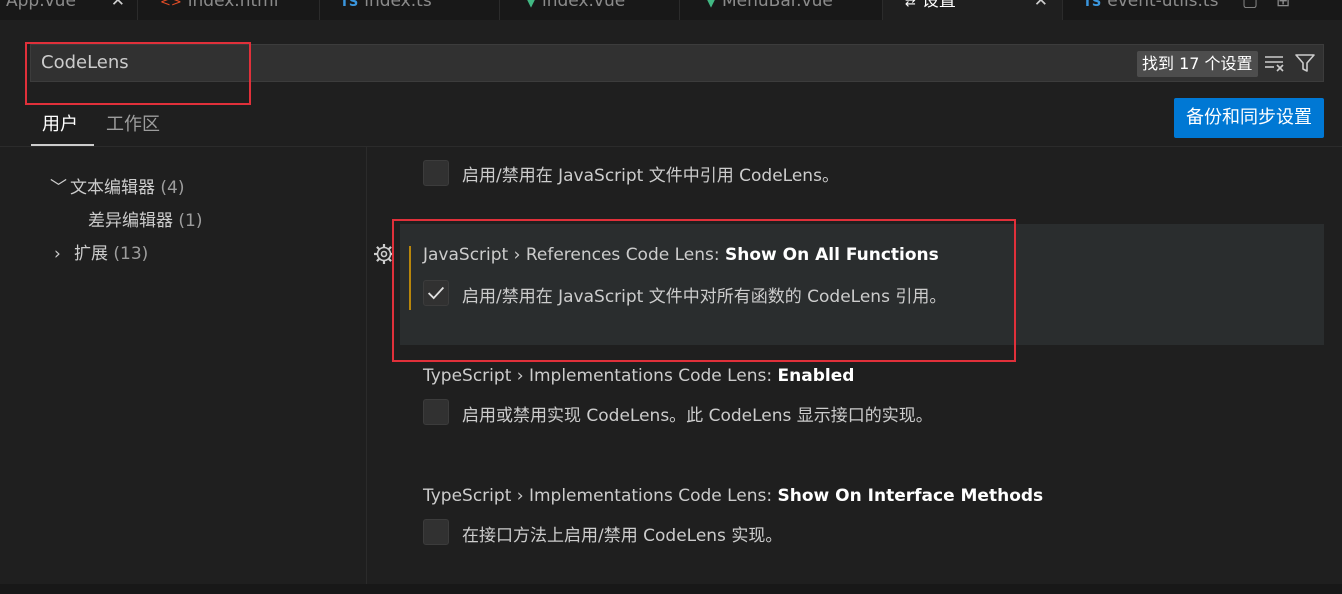  I want to click on tab-menubar-vue: ▼ MenuBar.vue, so click(781, 10).